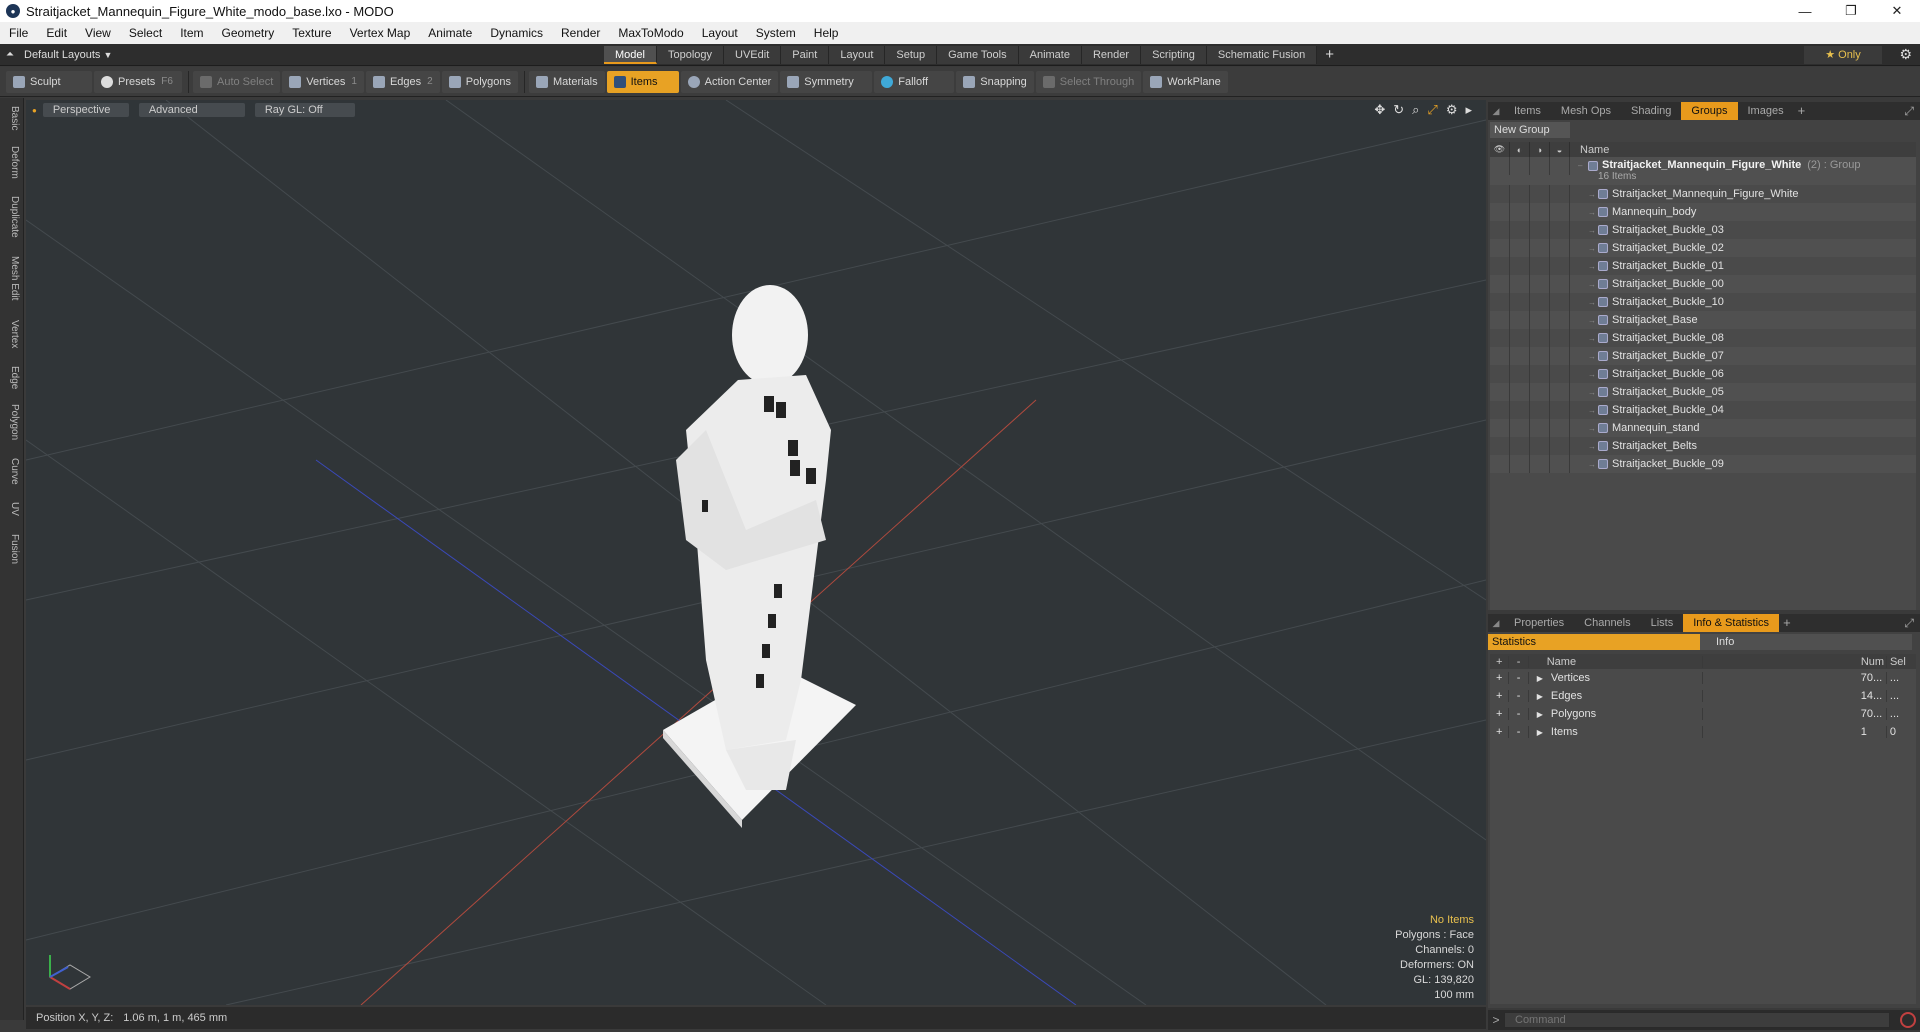 Image resolution: width=1920 pixels, height=1032 pixels. Describe the element at coordinates (1432, 110) in the screenshot. I see `fit-view-icon: ⤢` at that location.